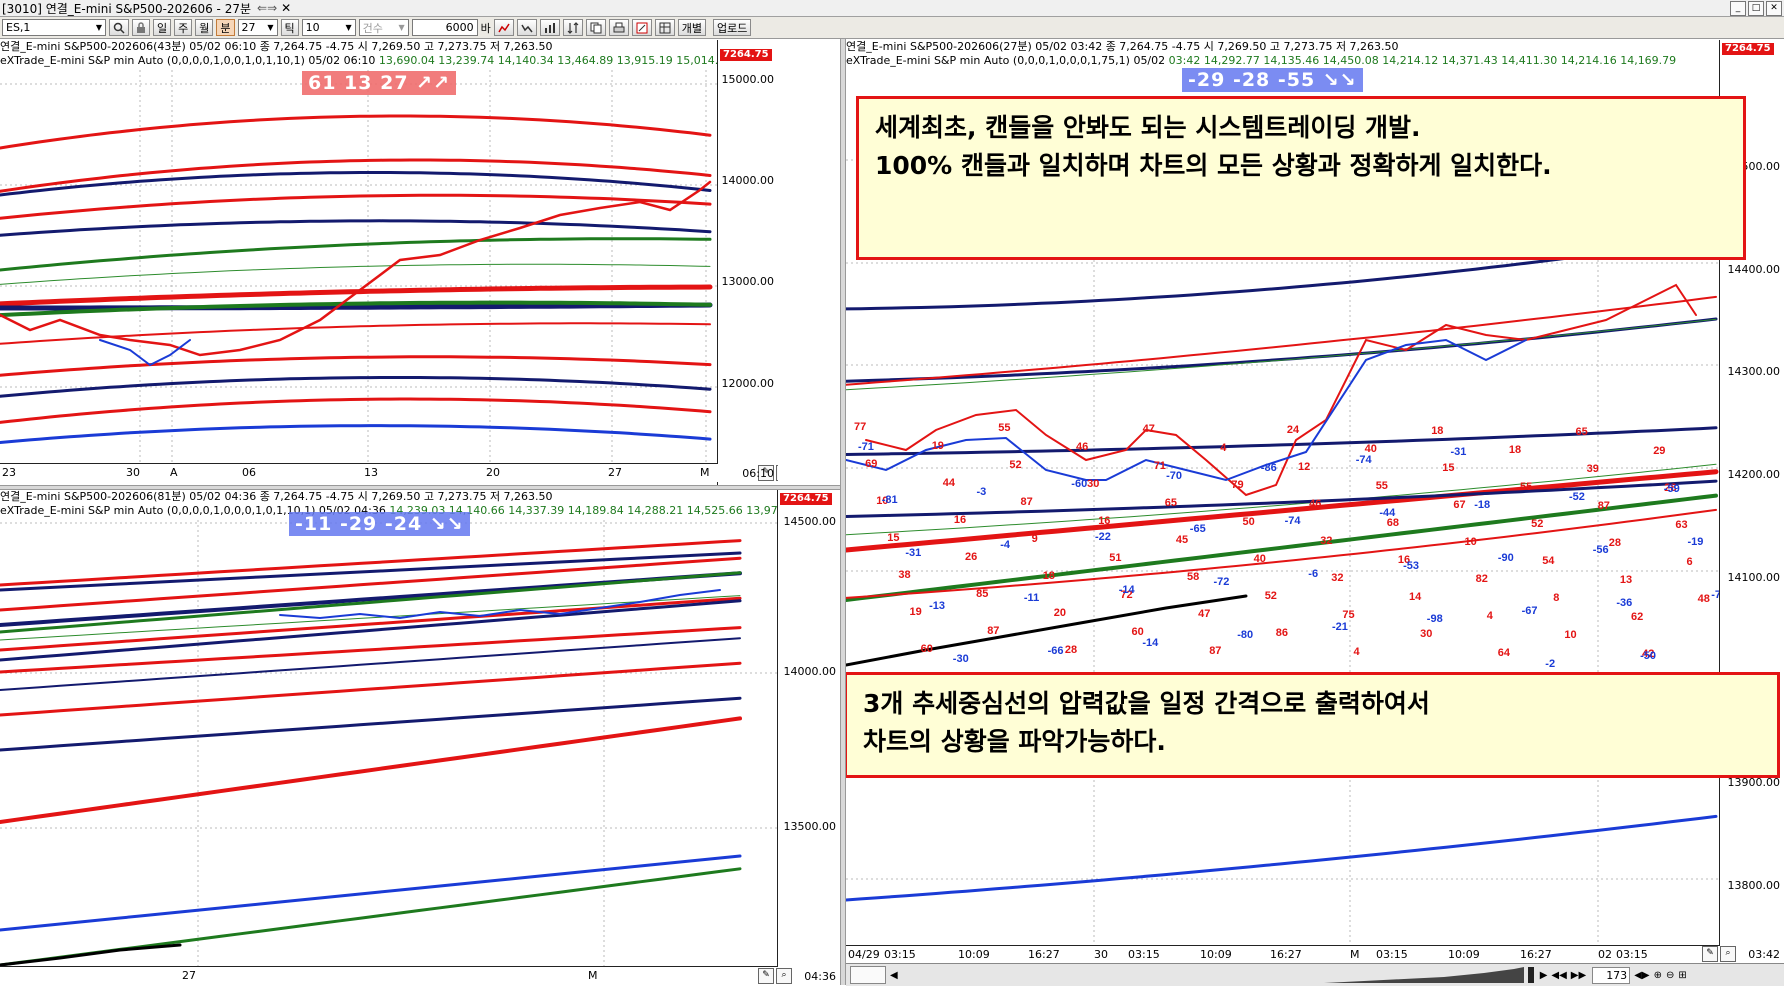 This screenshot has width=1784, height=986. Describe the element at coordinates (871, 464) in the screenshot. I see `pressure-value-label: 69` at that location.